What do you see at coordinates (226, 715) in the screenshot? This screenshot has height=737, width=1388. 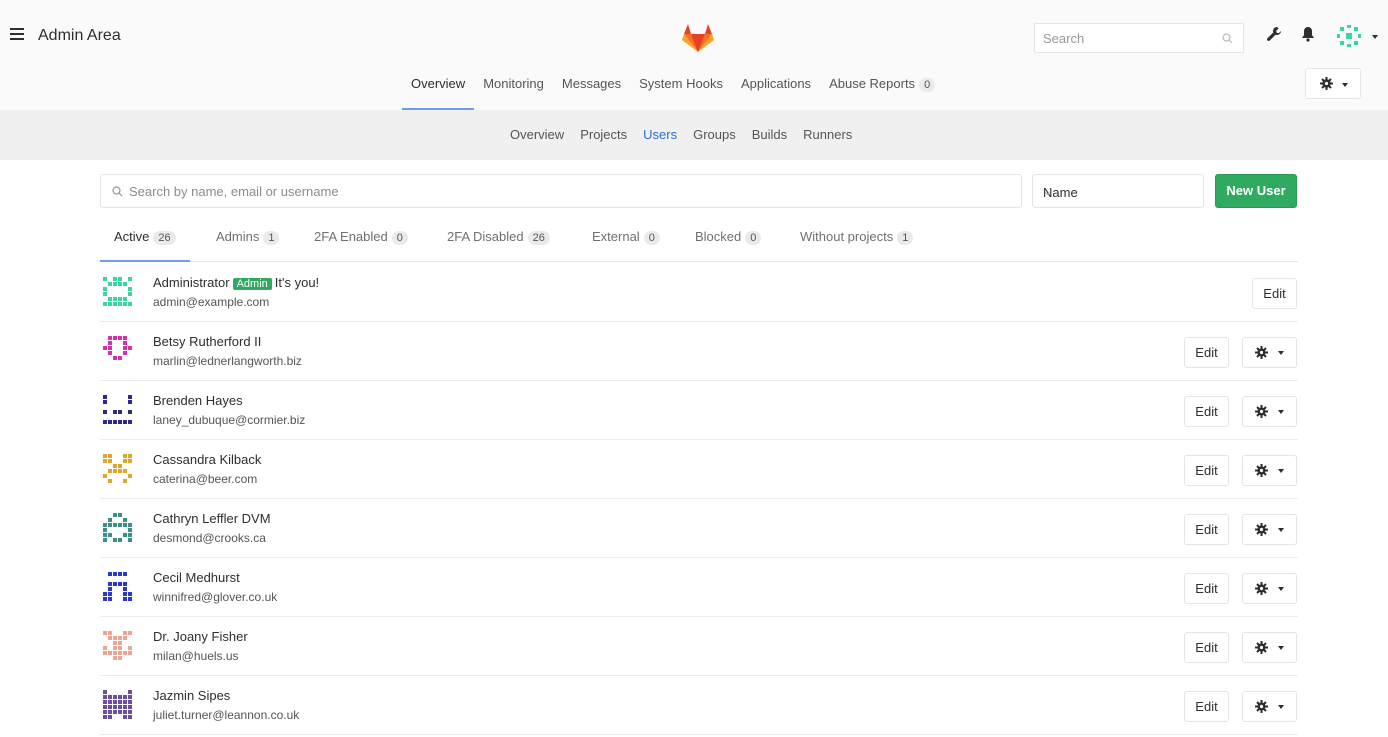 I see `user-email: juliet.turner@leannon.co.uk` at bounding box center [226, 715].